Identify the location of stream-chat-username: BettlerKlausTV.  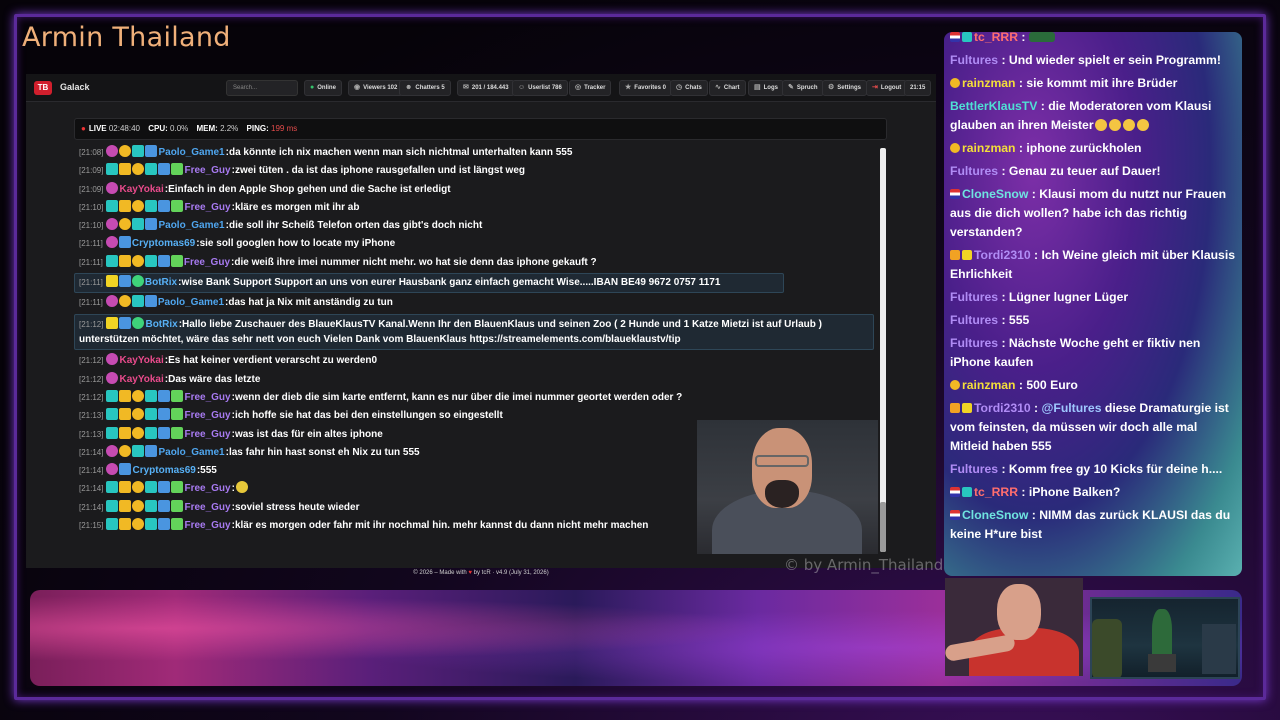
(993, 106).